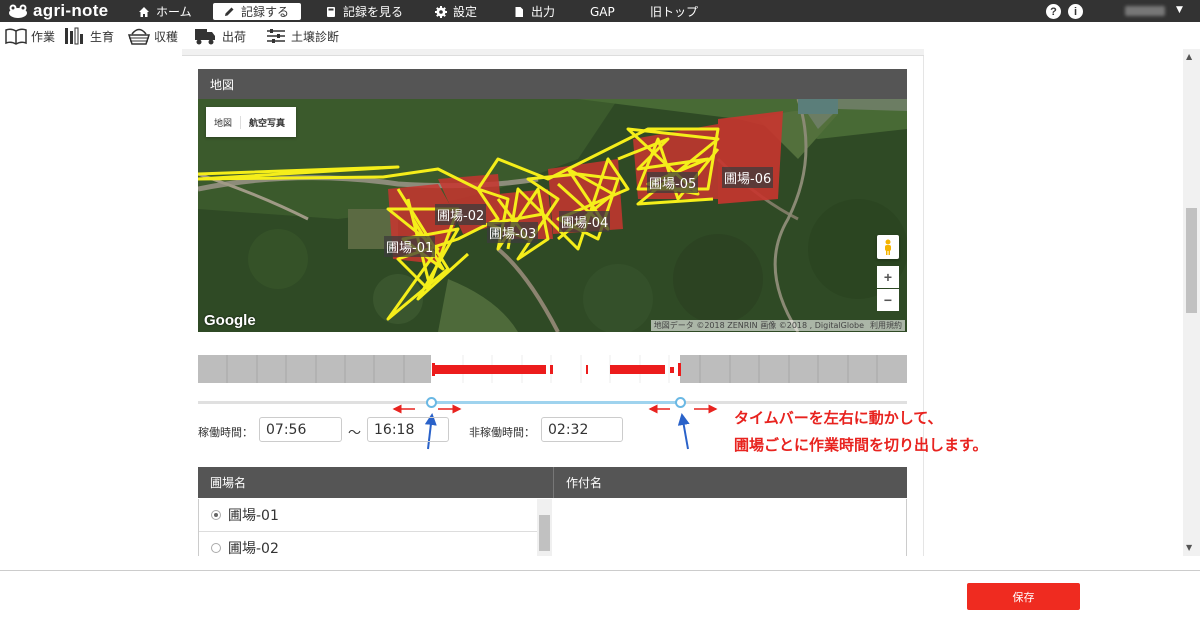  Describe the element at coordinates (229, 11) in the screenshot. I see `pencil-icon` at that location.